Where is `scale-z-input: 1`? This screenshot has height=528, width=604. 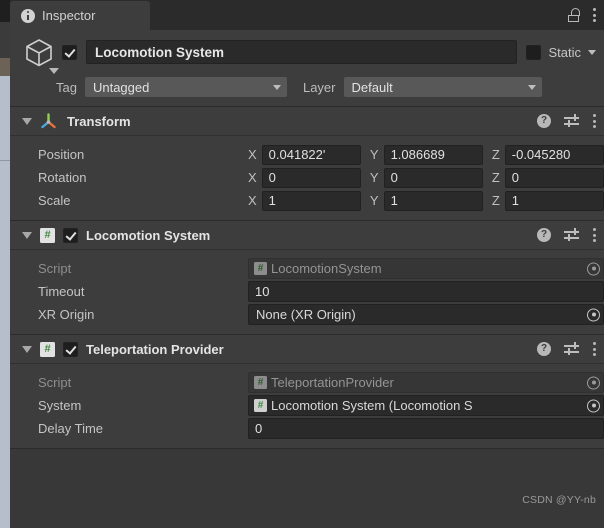 scale-z-input: 1 is located at coordinates (554, 200).